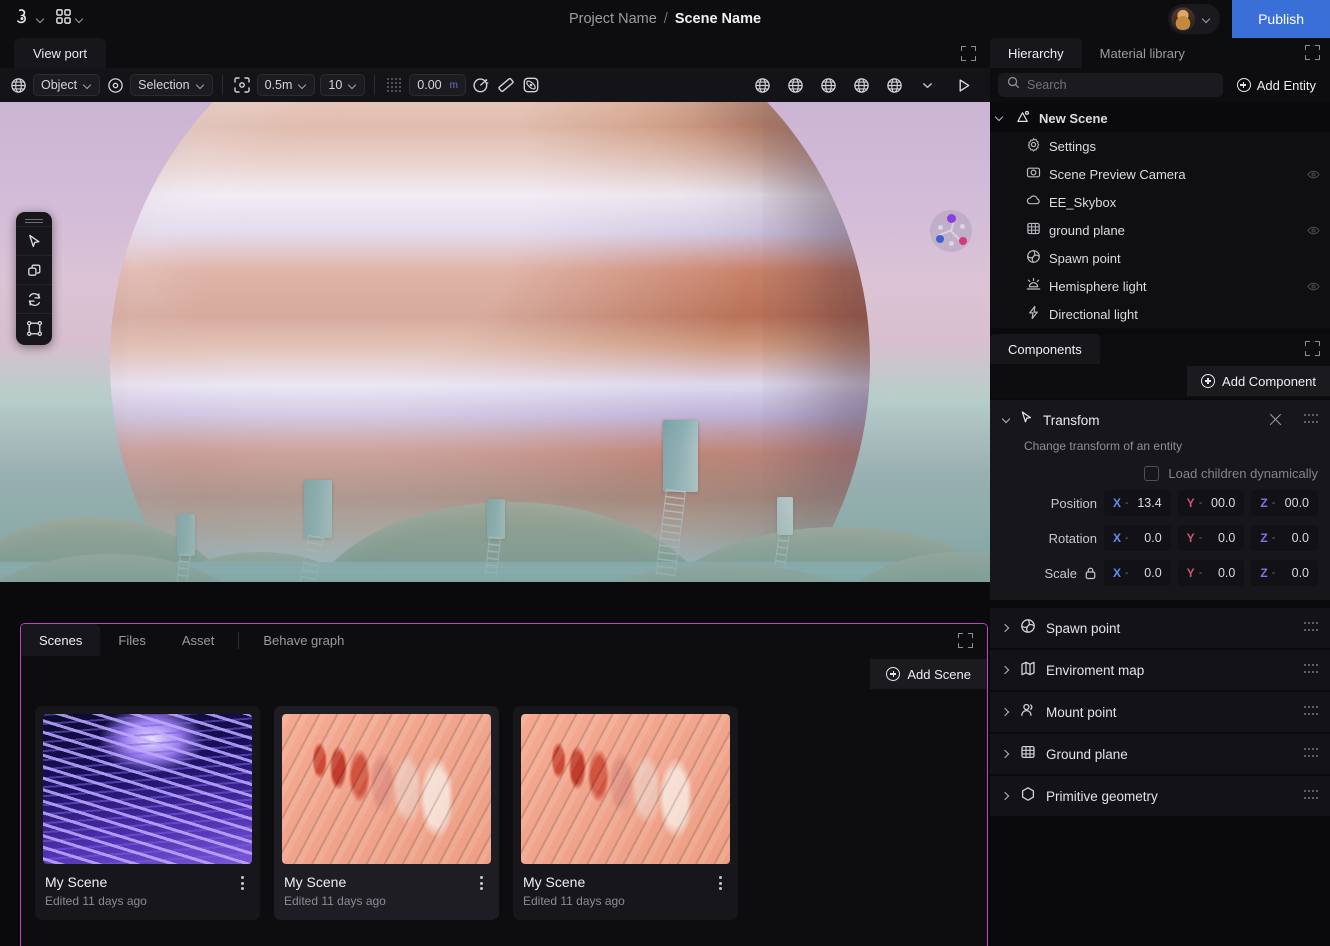  I want to click on sidebar-item-directional-light: Directional light, so click(1160, 314).